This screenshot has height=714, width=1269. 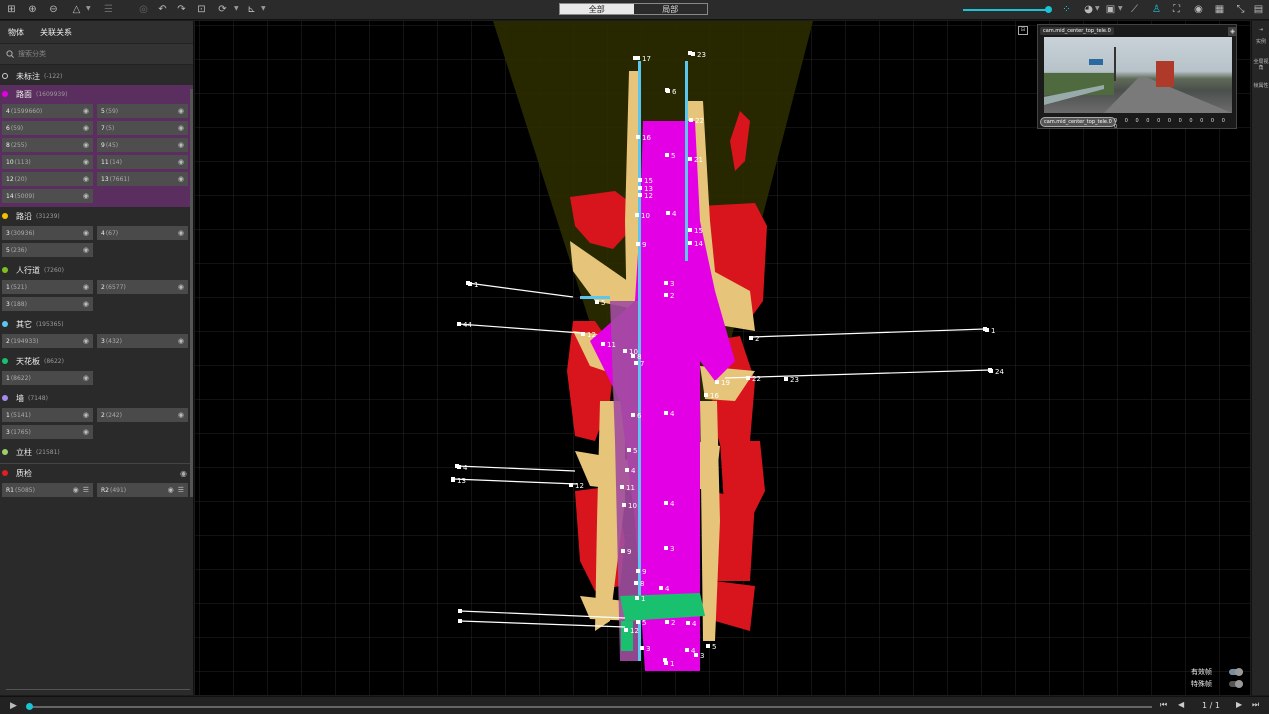 What do you see at coordinates (47, 179) in the screenshot?
I see `instance-chip: 12 (20) ◉` at bounding box center [47, 179].